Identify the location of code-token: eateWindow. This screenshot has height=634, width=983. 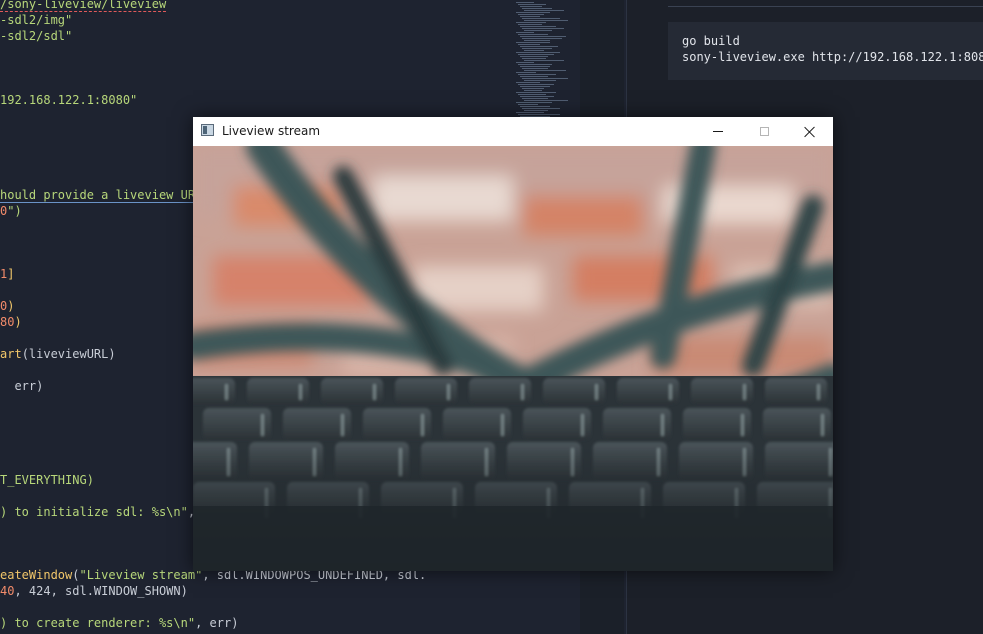
(36, 575).